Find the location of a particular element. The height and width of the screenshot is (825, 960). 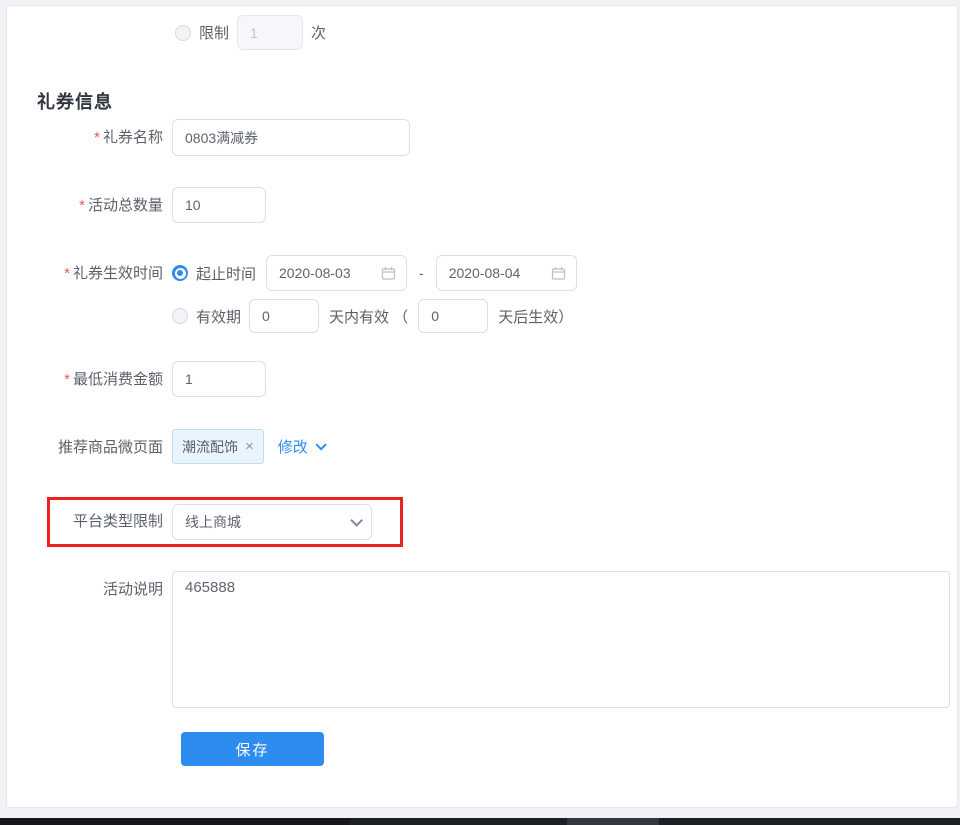

min-amount-label: * 最低消费金额 is located at coordinates (113, 379).